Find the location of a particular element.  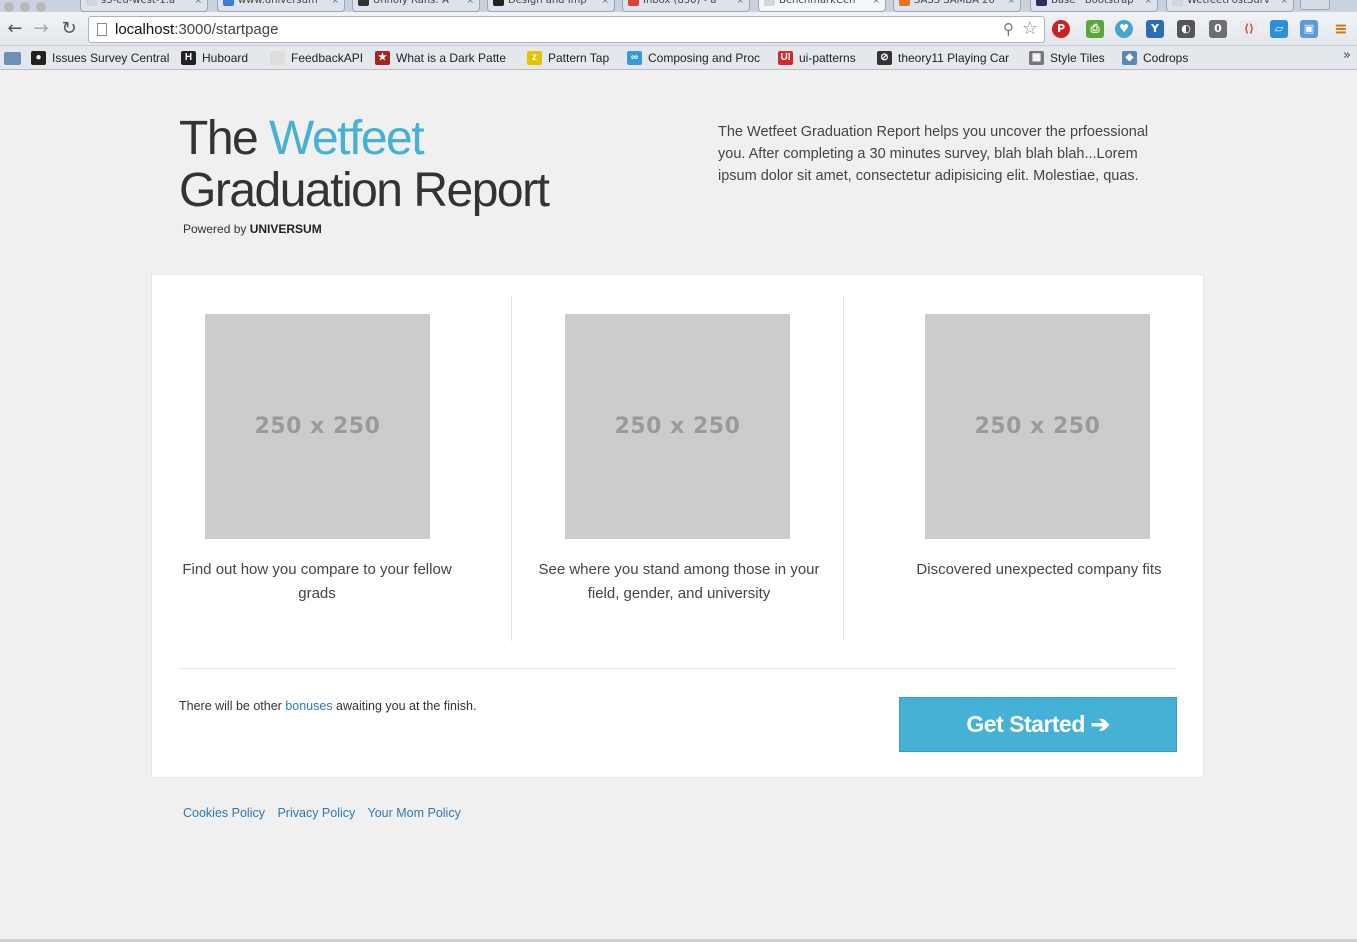

tab-label: Design and Imp is located at coordinates (547, 3).